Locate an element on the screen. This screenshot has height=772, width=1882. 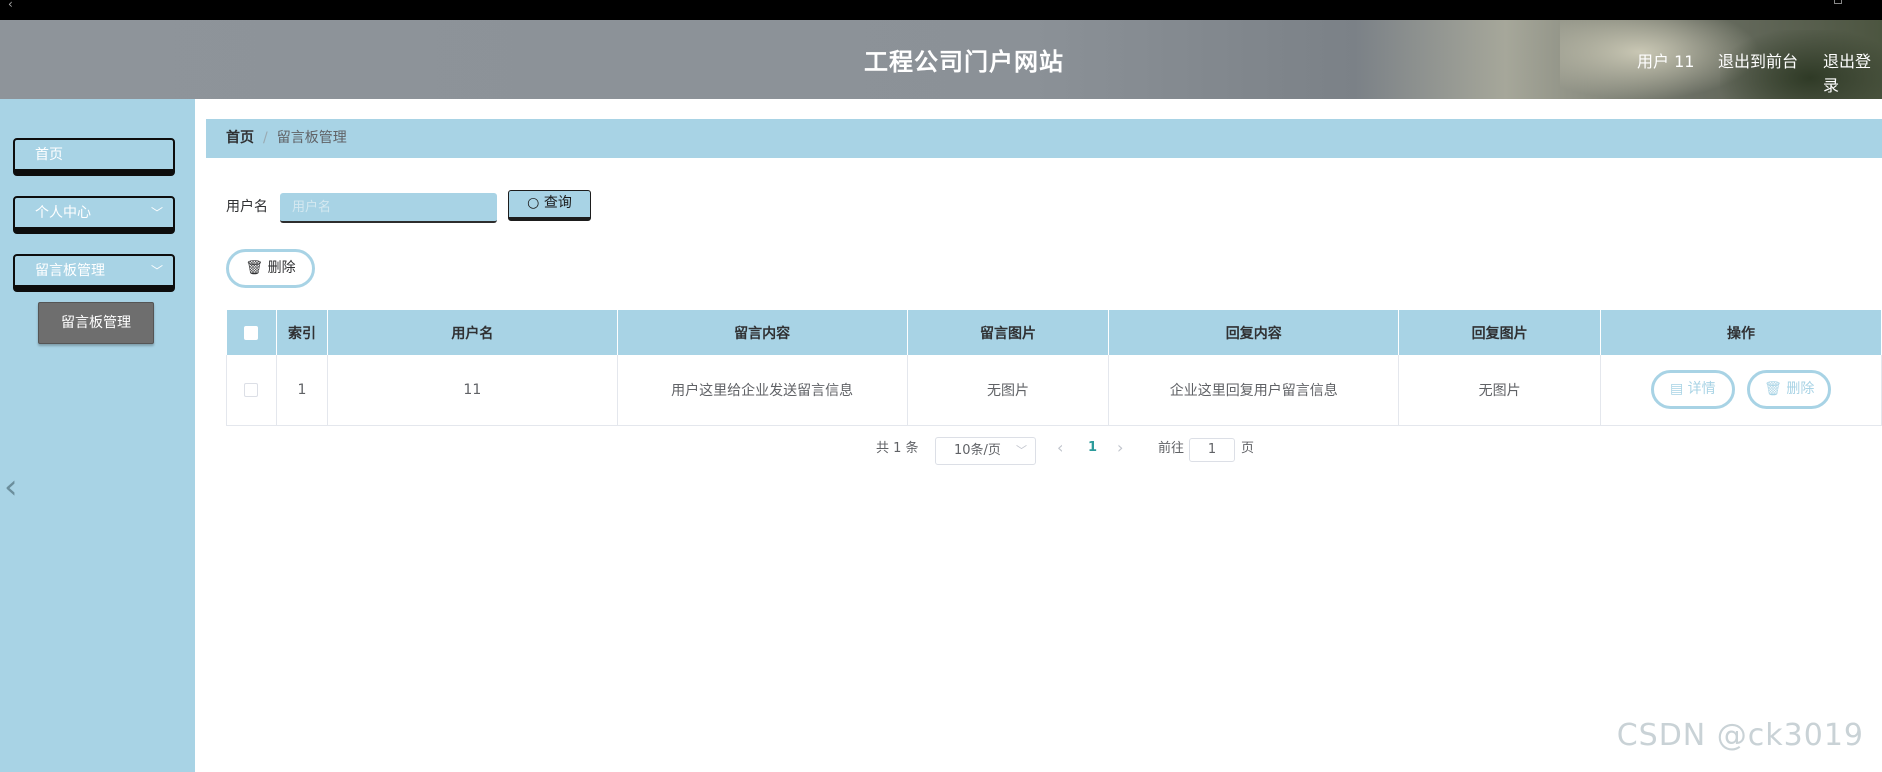
current-user-label: 用户 11 is located at coordinates (1666, 61).